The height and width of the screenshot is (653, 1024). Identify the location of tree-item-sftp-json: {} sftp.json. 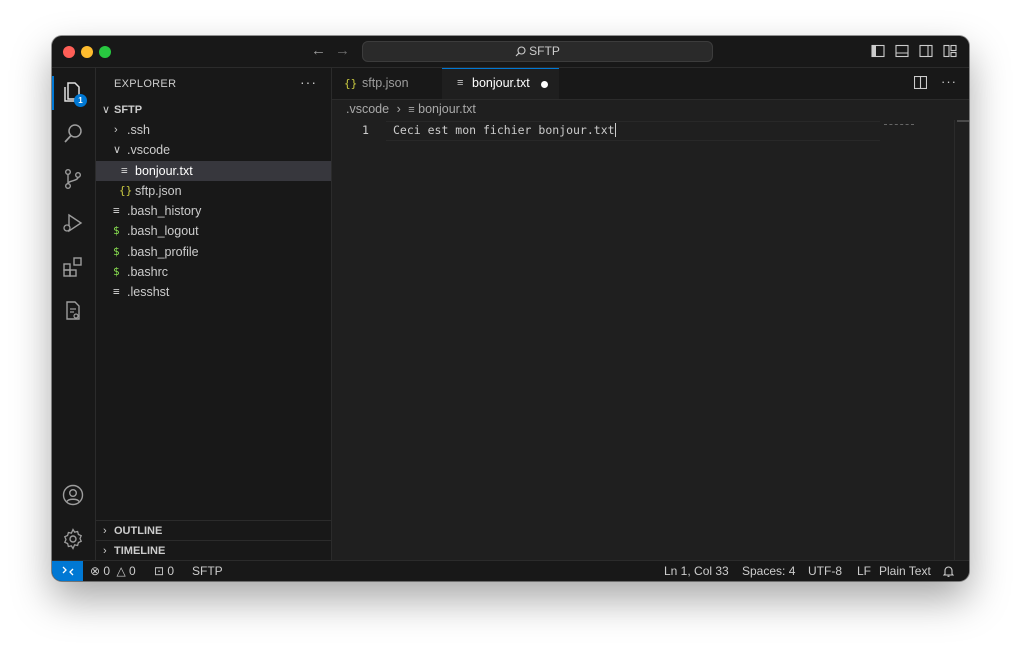
(213, 191).